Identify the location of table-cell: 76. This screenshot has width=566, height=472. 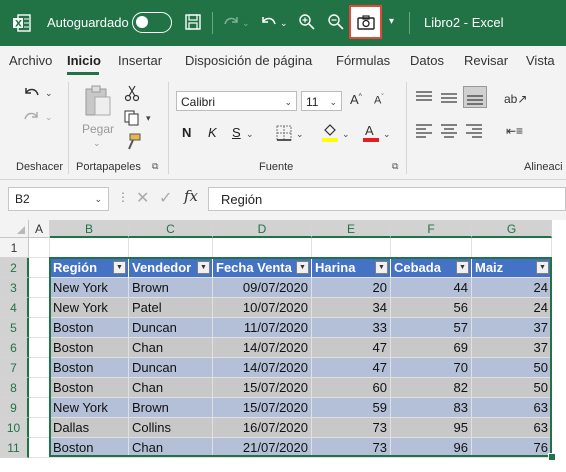
(512, 448).